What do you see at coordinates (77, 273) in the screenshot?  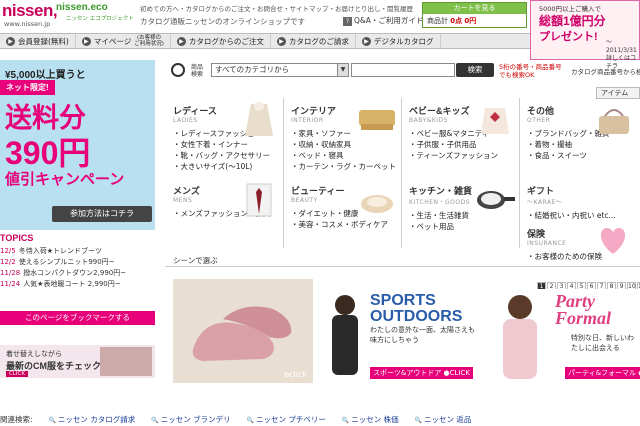 I see `topic-item: 11/28 撥水コンパクトダウン2,990円~` at bounding box center [77, 273].